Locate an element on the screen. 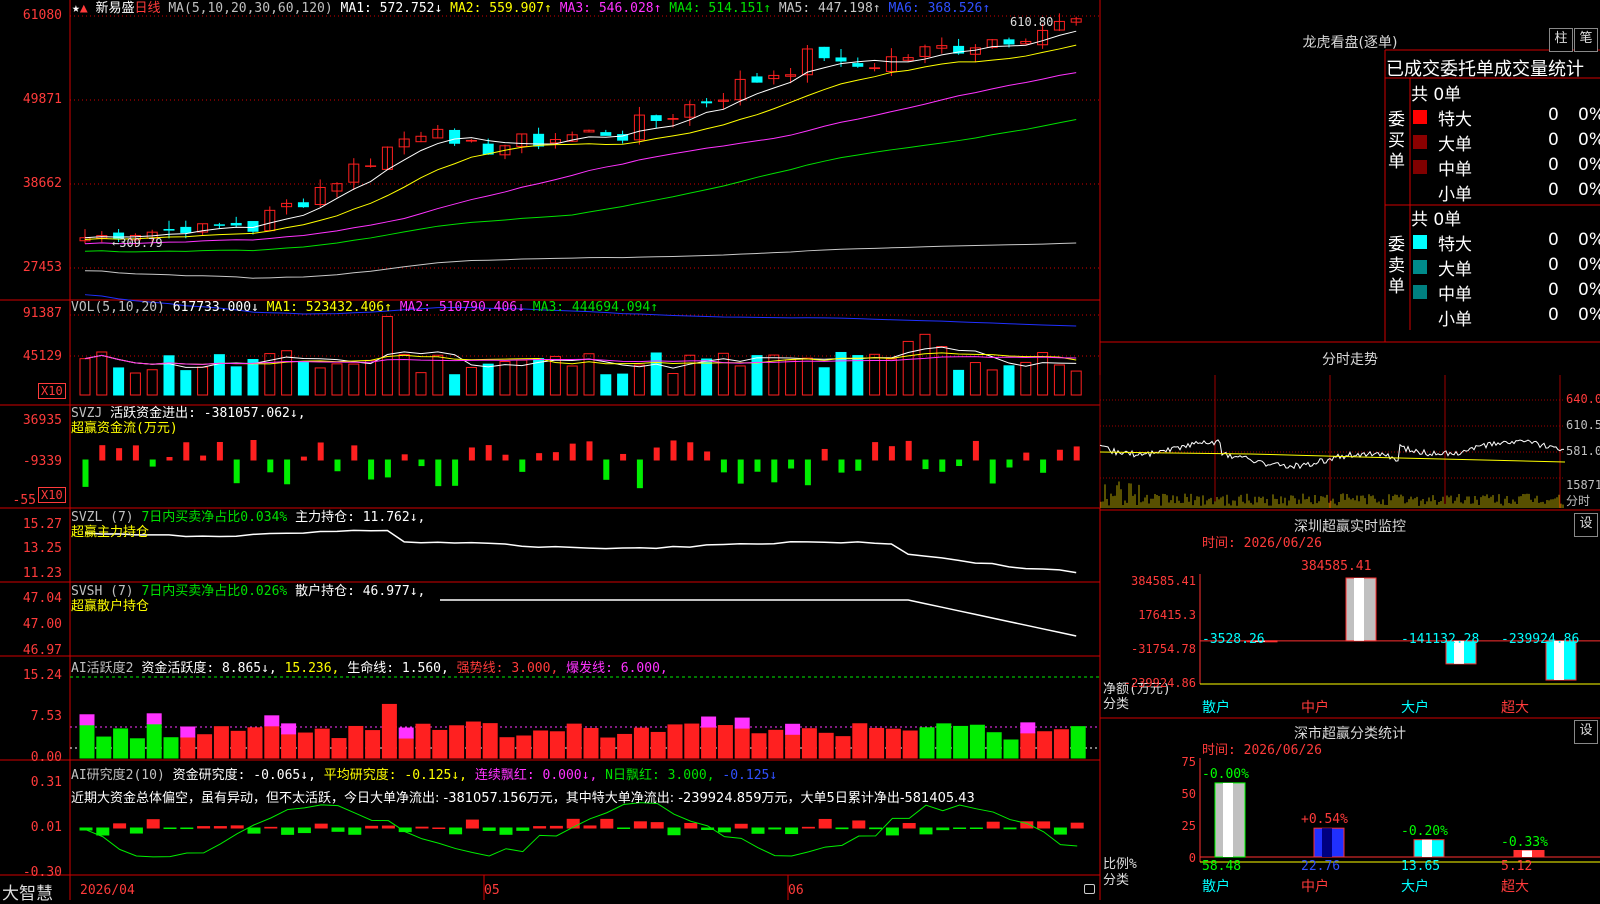 The height and width of the screenshot is (904, 1600). ai1-strong: 强势线: 3.000, is located at coordinates (507, 668).